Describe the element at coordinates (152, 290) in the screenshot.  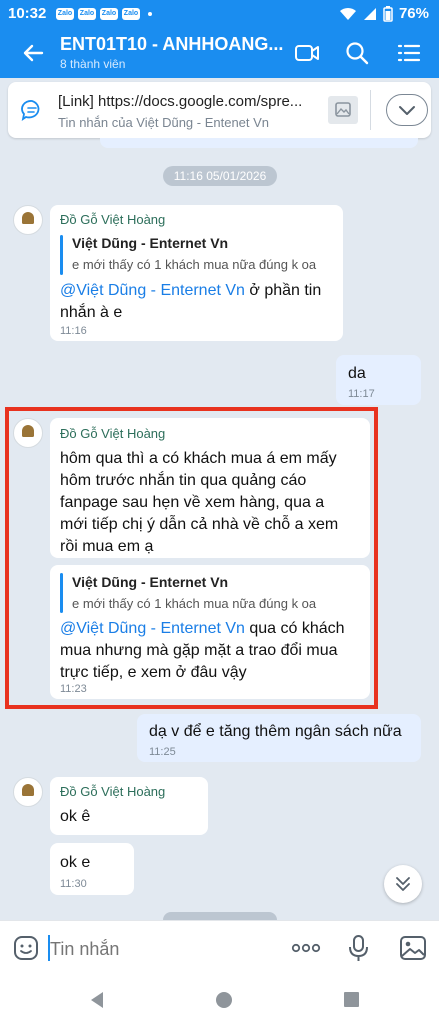
I see `mention: @Việt Dũng - Enternet Vn` at that location.